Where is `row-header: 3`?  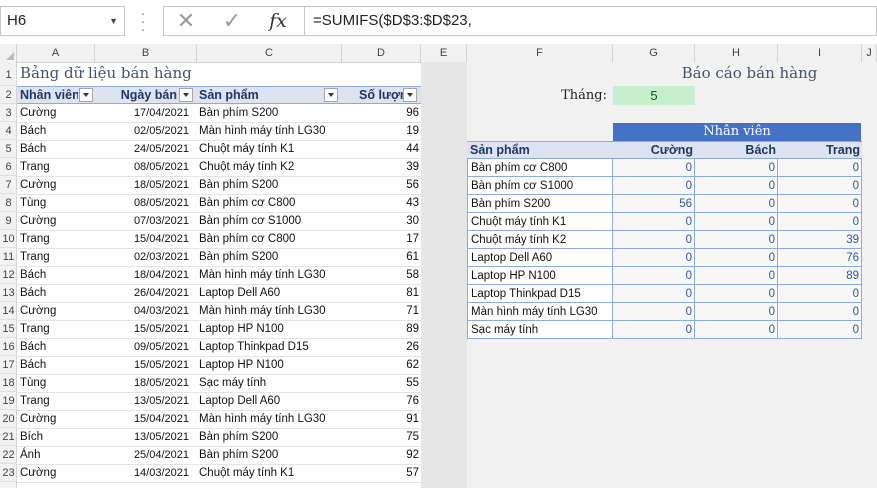
row-header: 3 is located at coordinates (8, 113).